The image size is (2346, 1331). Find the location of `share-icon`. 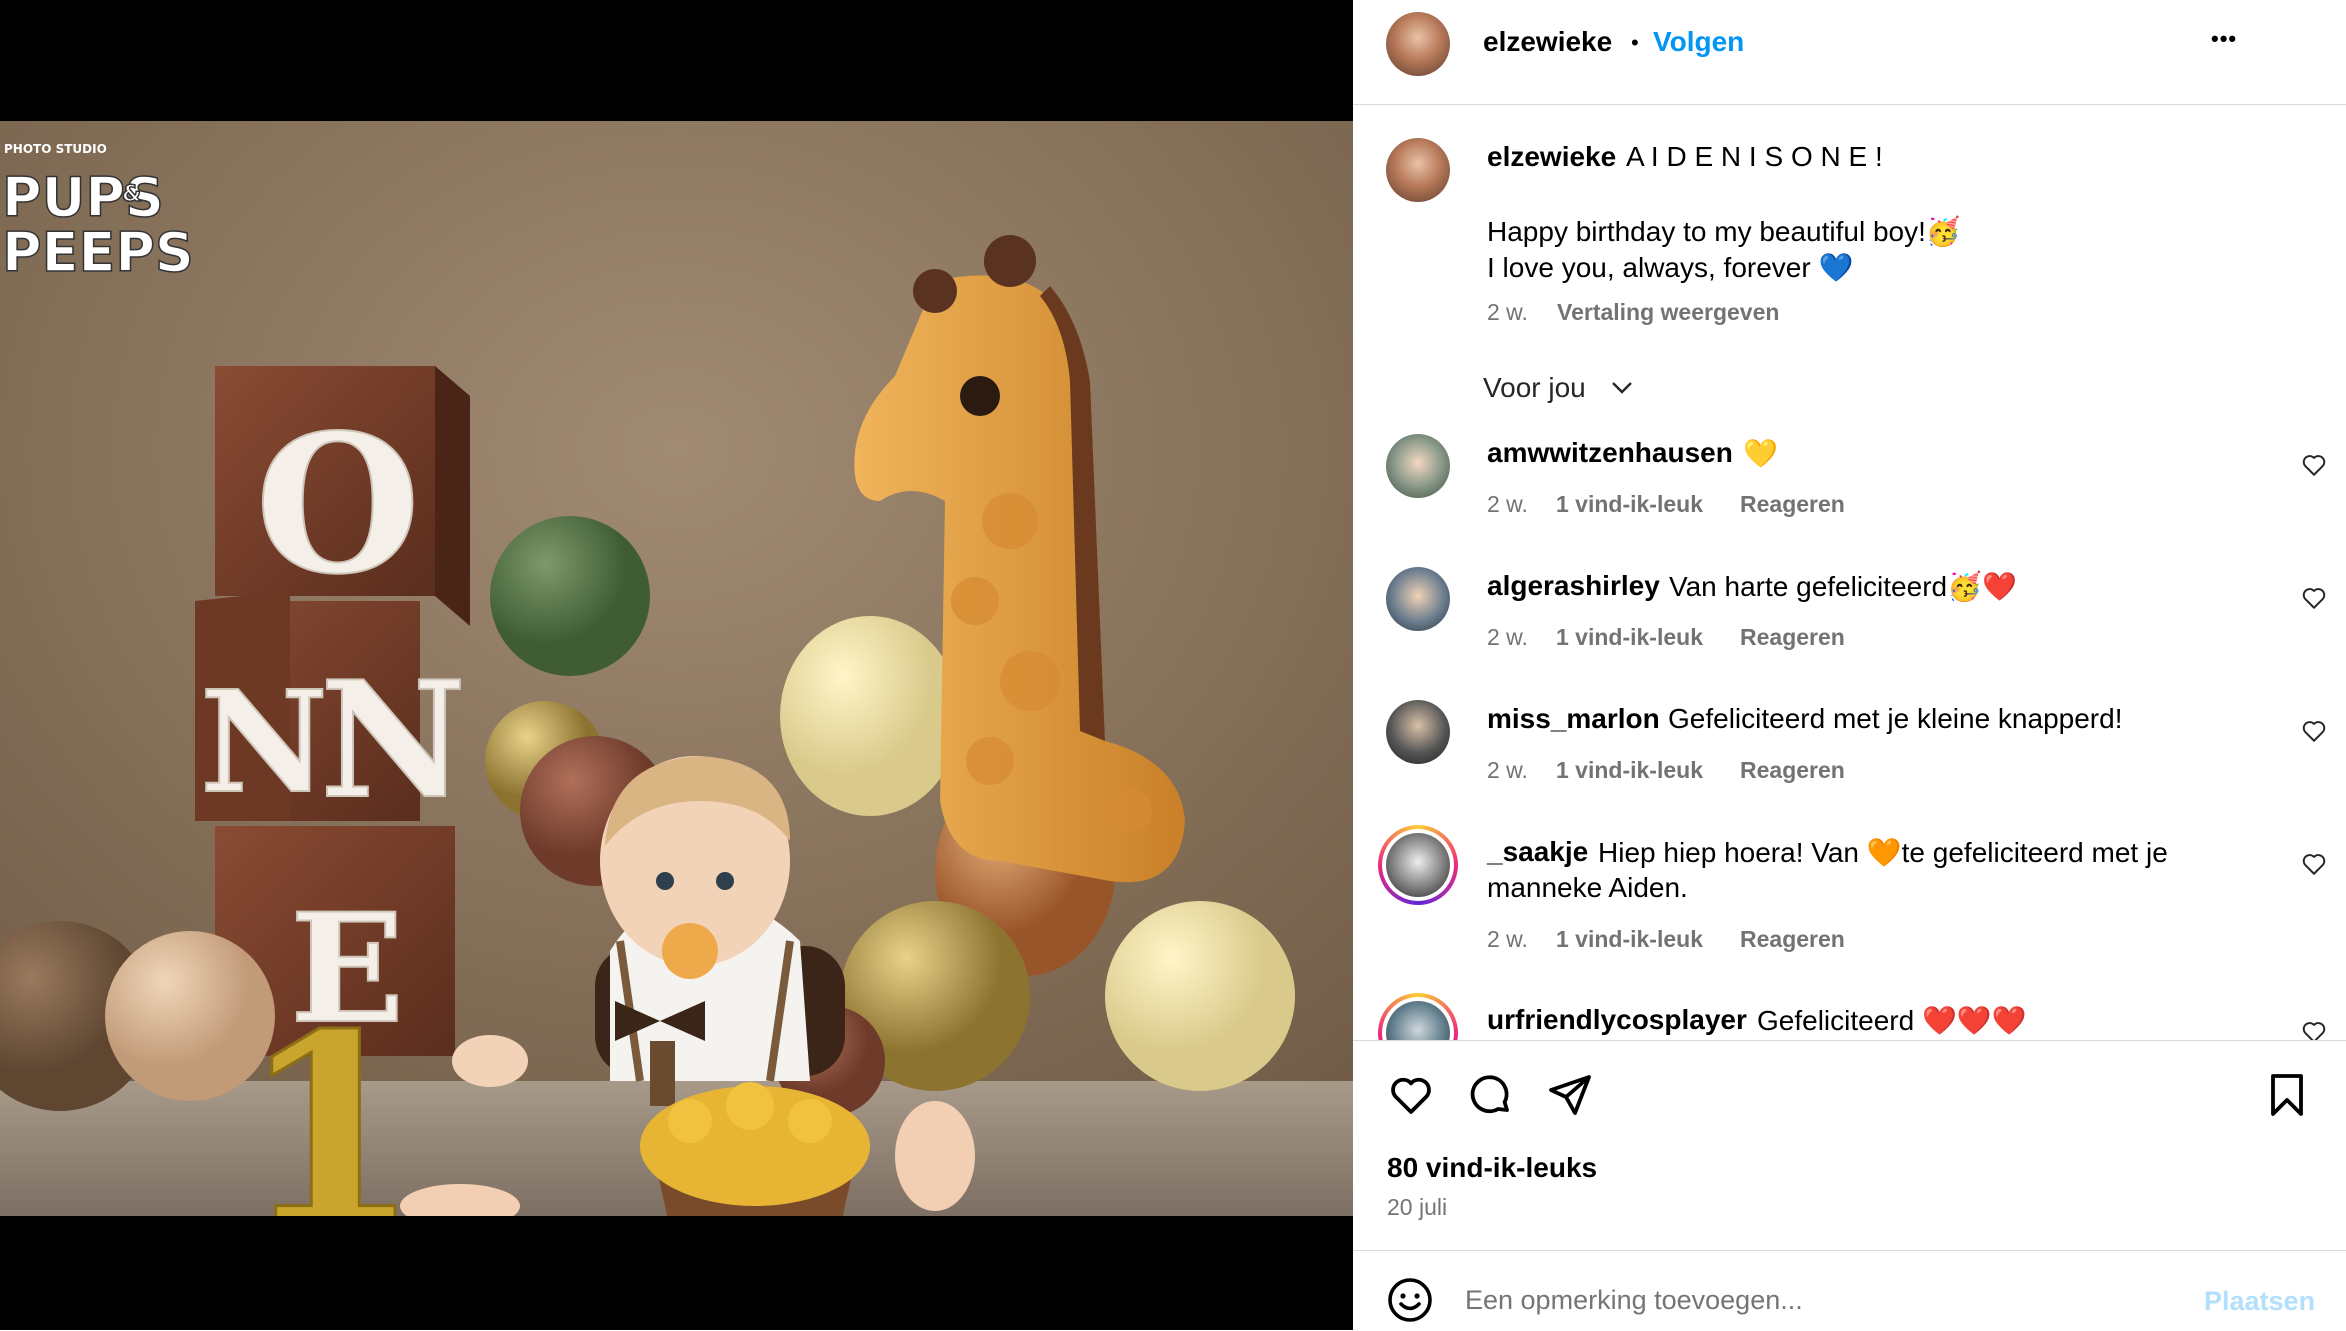

share-icon is located at coordinates (1570, 1095).